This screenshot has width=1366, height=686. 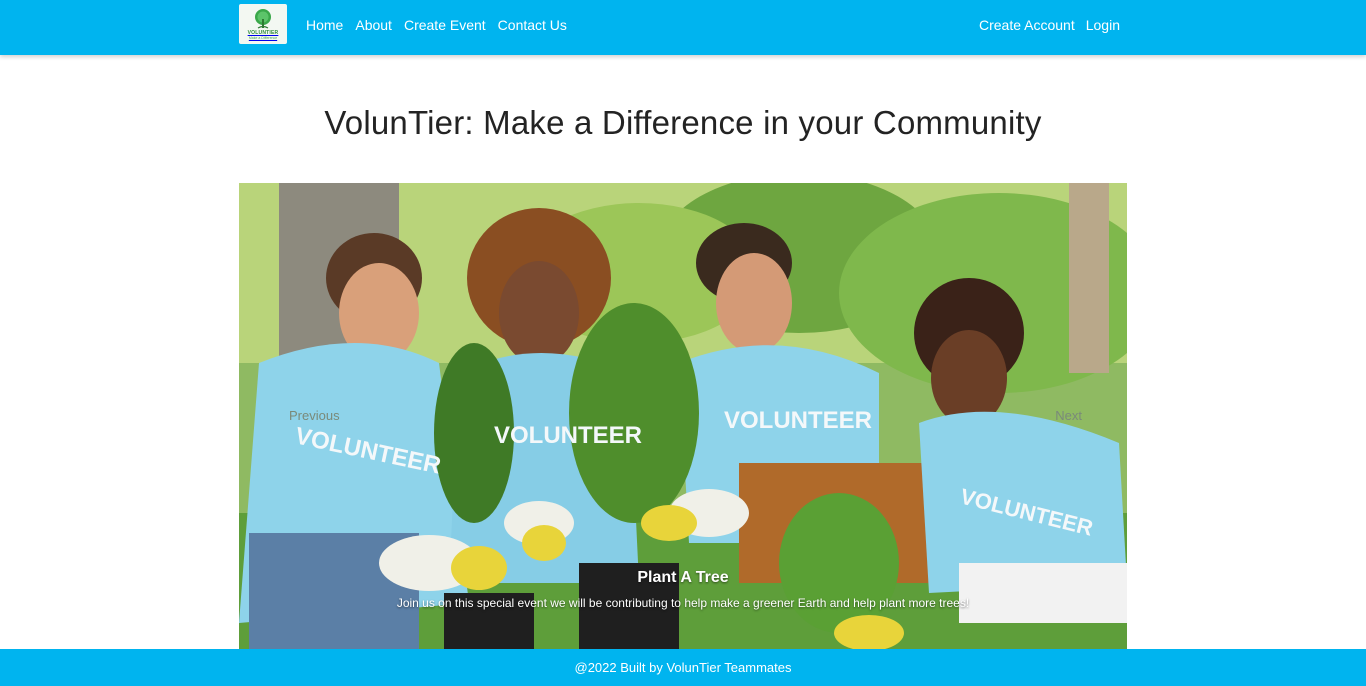 I want to click on site-footer: @2022 Built by VolunTier Teammates, so click(x=683, y=667).